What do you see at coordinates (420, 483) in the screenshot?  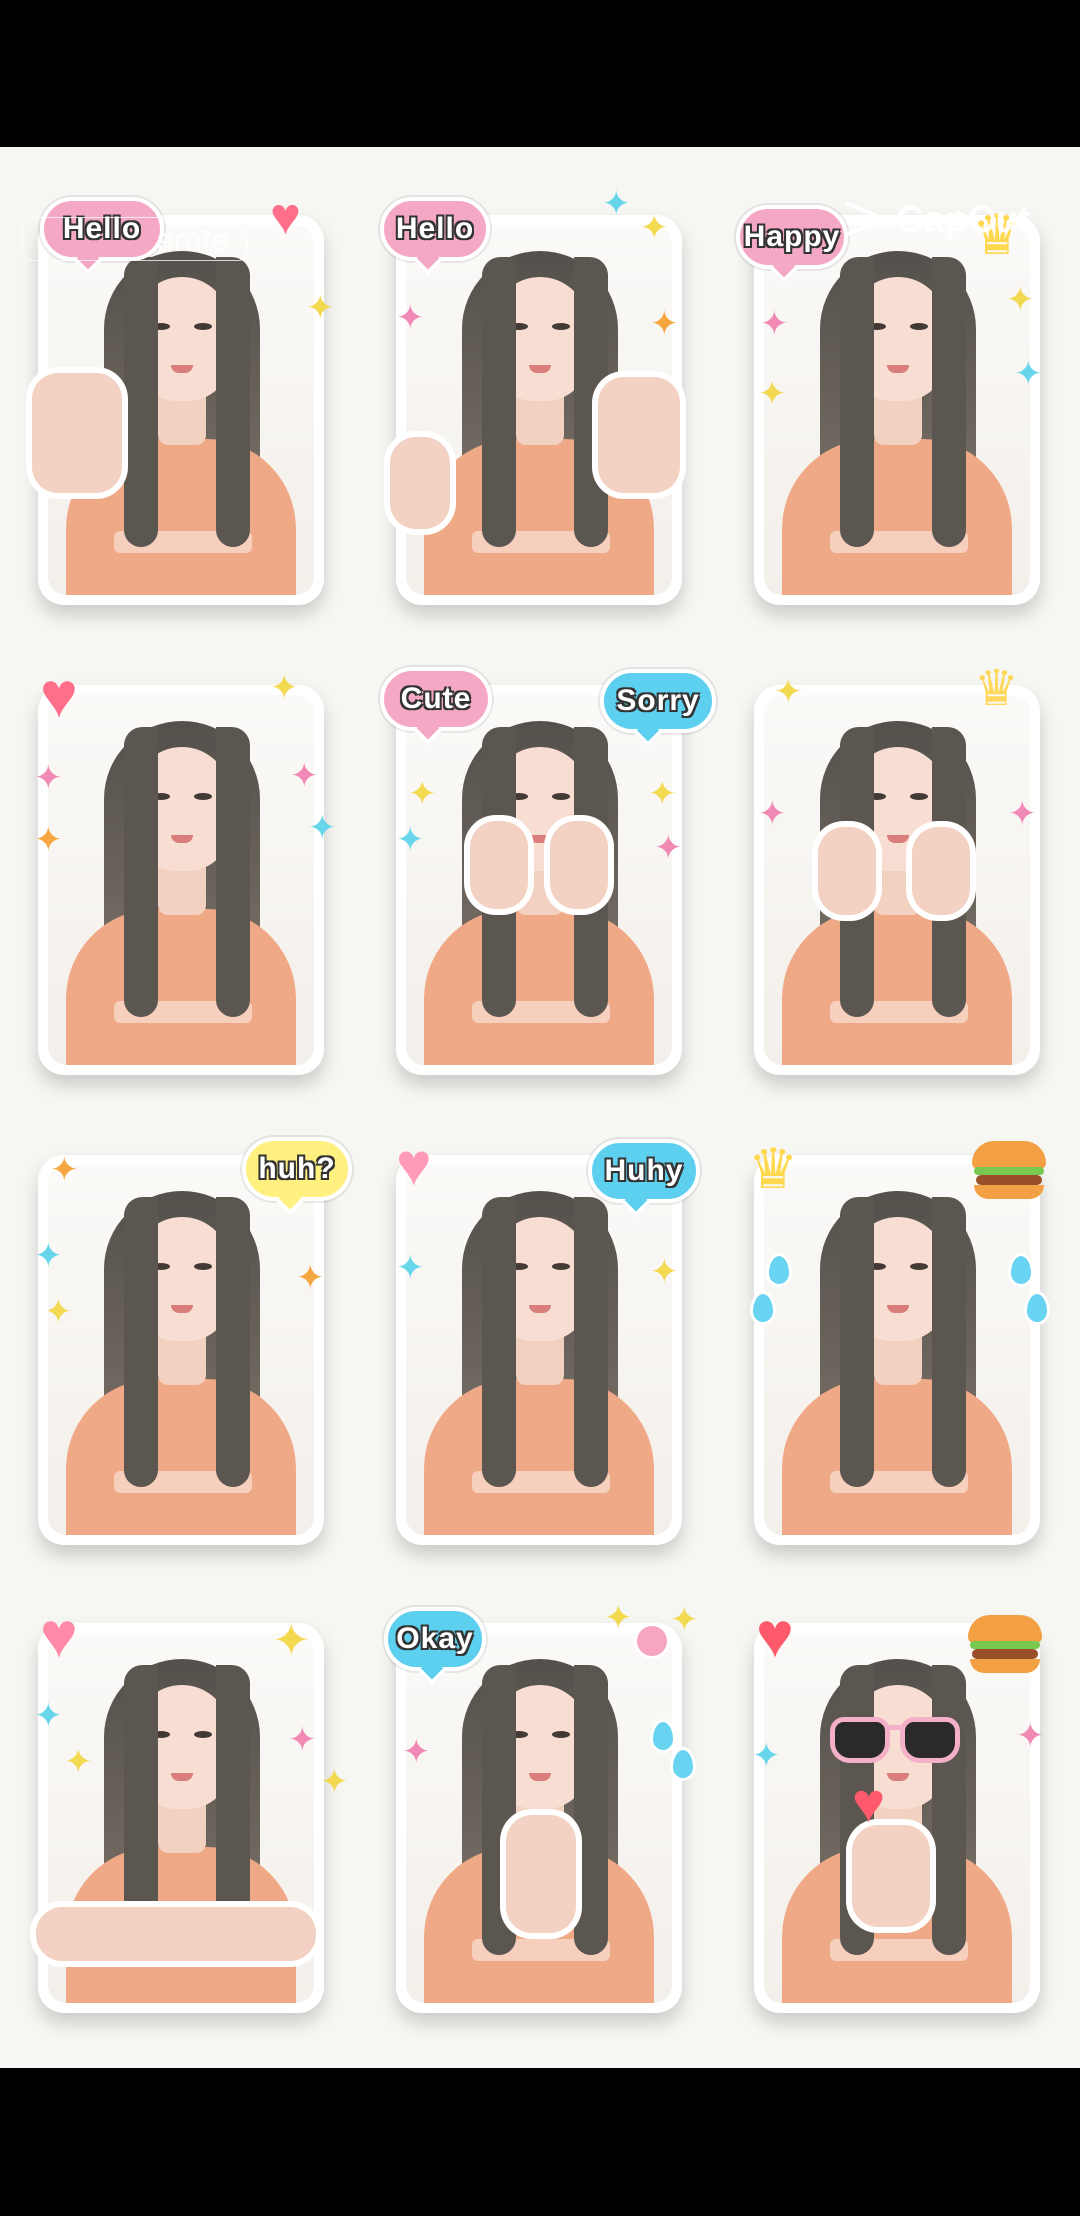 I see `thumbs-up-hand` at bounding box center [420, 483].